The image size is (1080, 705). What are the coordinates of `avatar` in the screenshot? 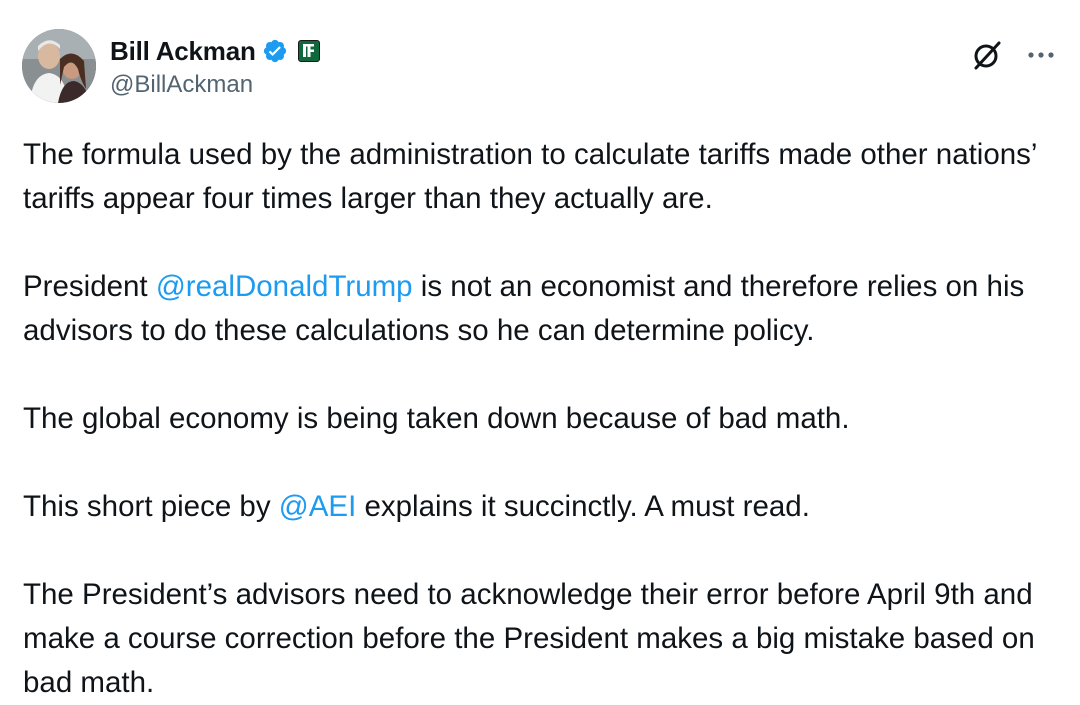 It's located at (59, 66).